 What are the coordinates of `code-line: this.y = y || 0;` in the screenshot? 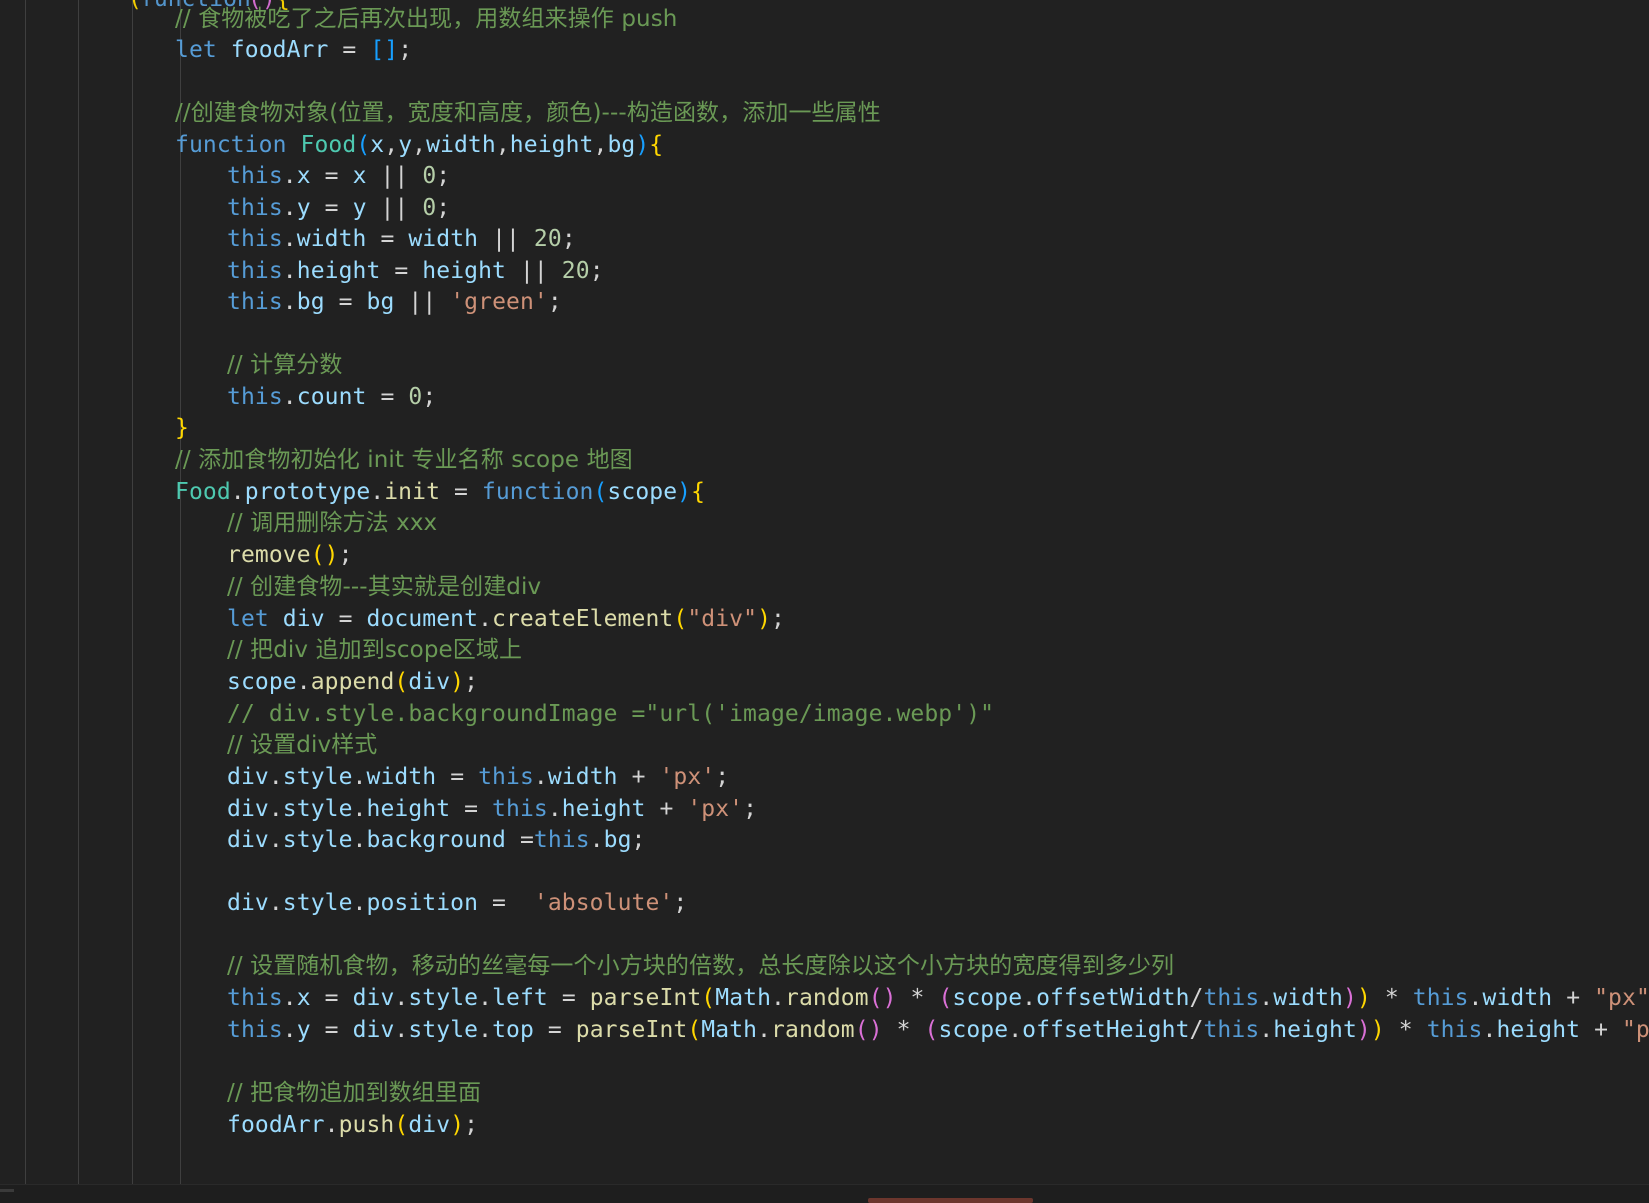 It's located at (225, 209).